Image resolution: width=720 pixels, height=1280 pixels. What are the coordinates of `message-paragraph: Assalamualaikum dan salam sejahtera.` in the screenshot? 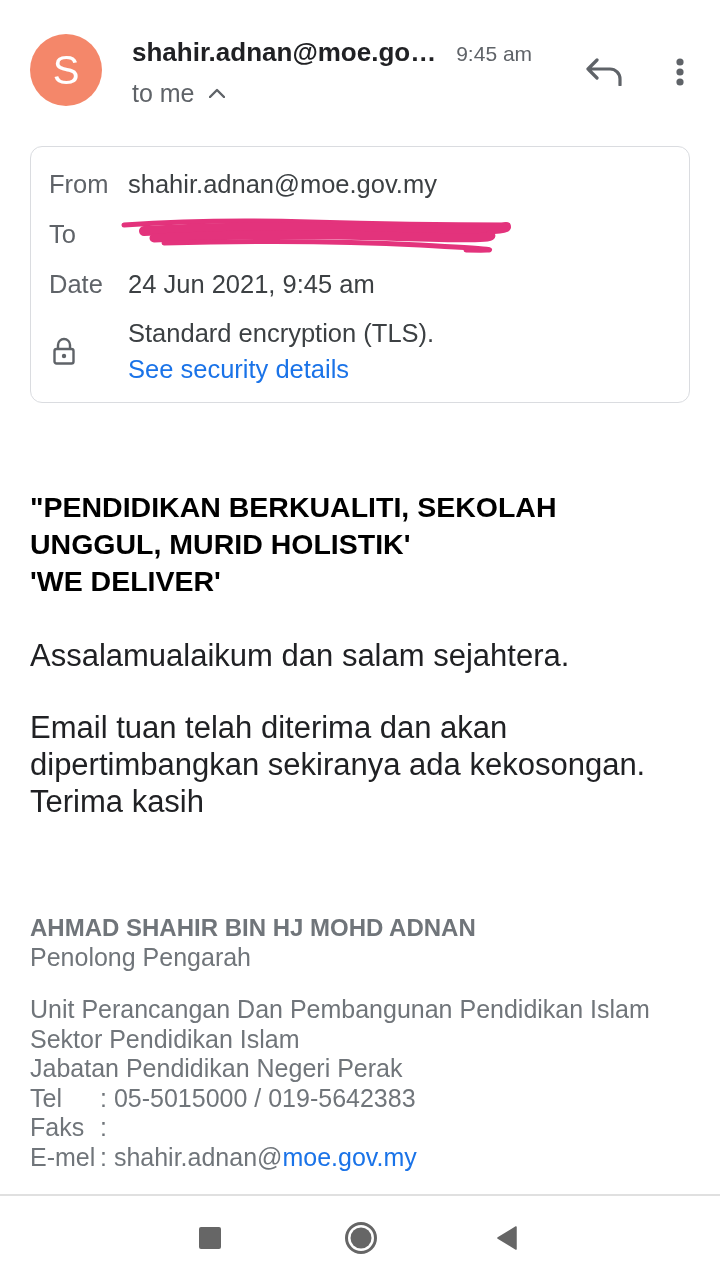 It's located at (300, 656).